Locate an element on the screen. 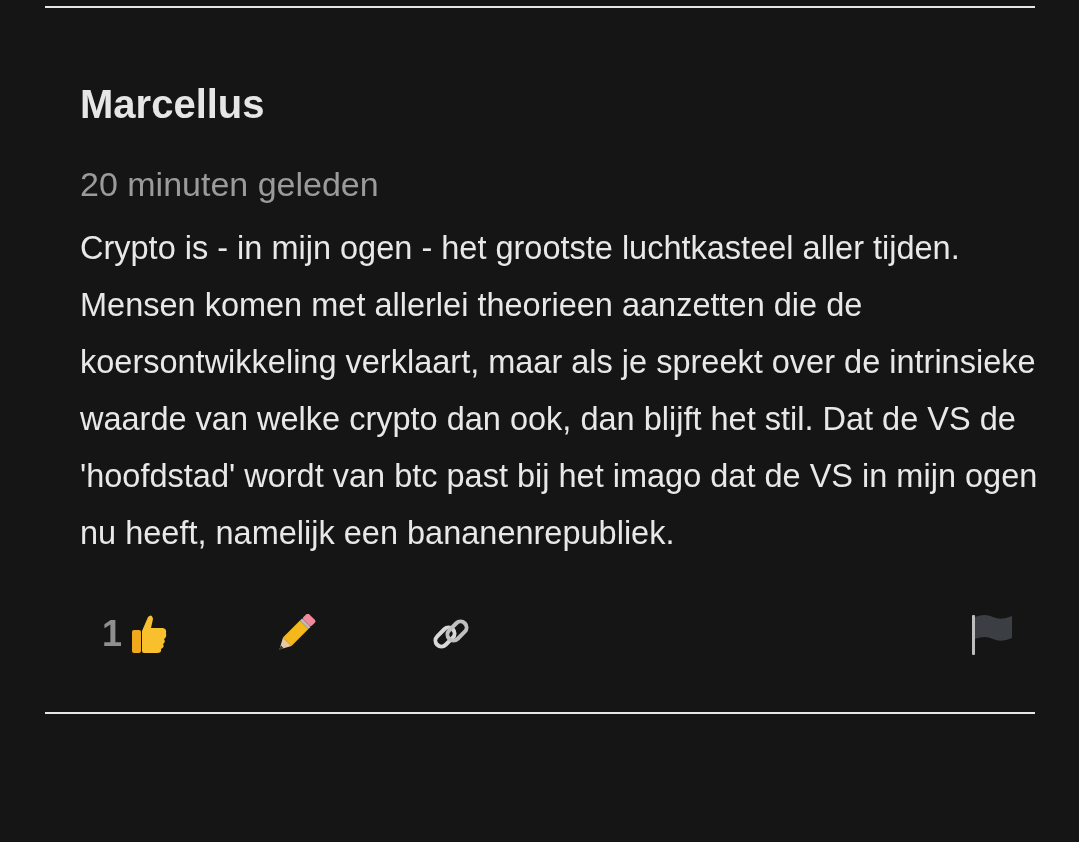  report-button is located at coordinates (992, 634).